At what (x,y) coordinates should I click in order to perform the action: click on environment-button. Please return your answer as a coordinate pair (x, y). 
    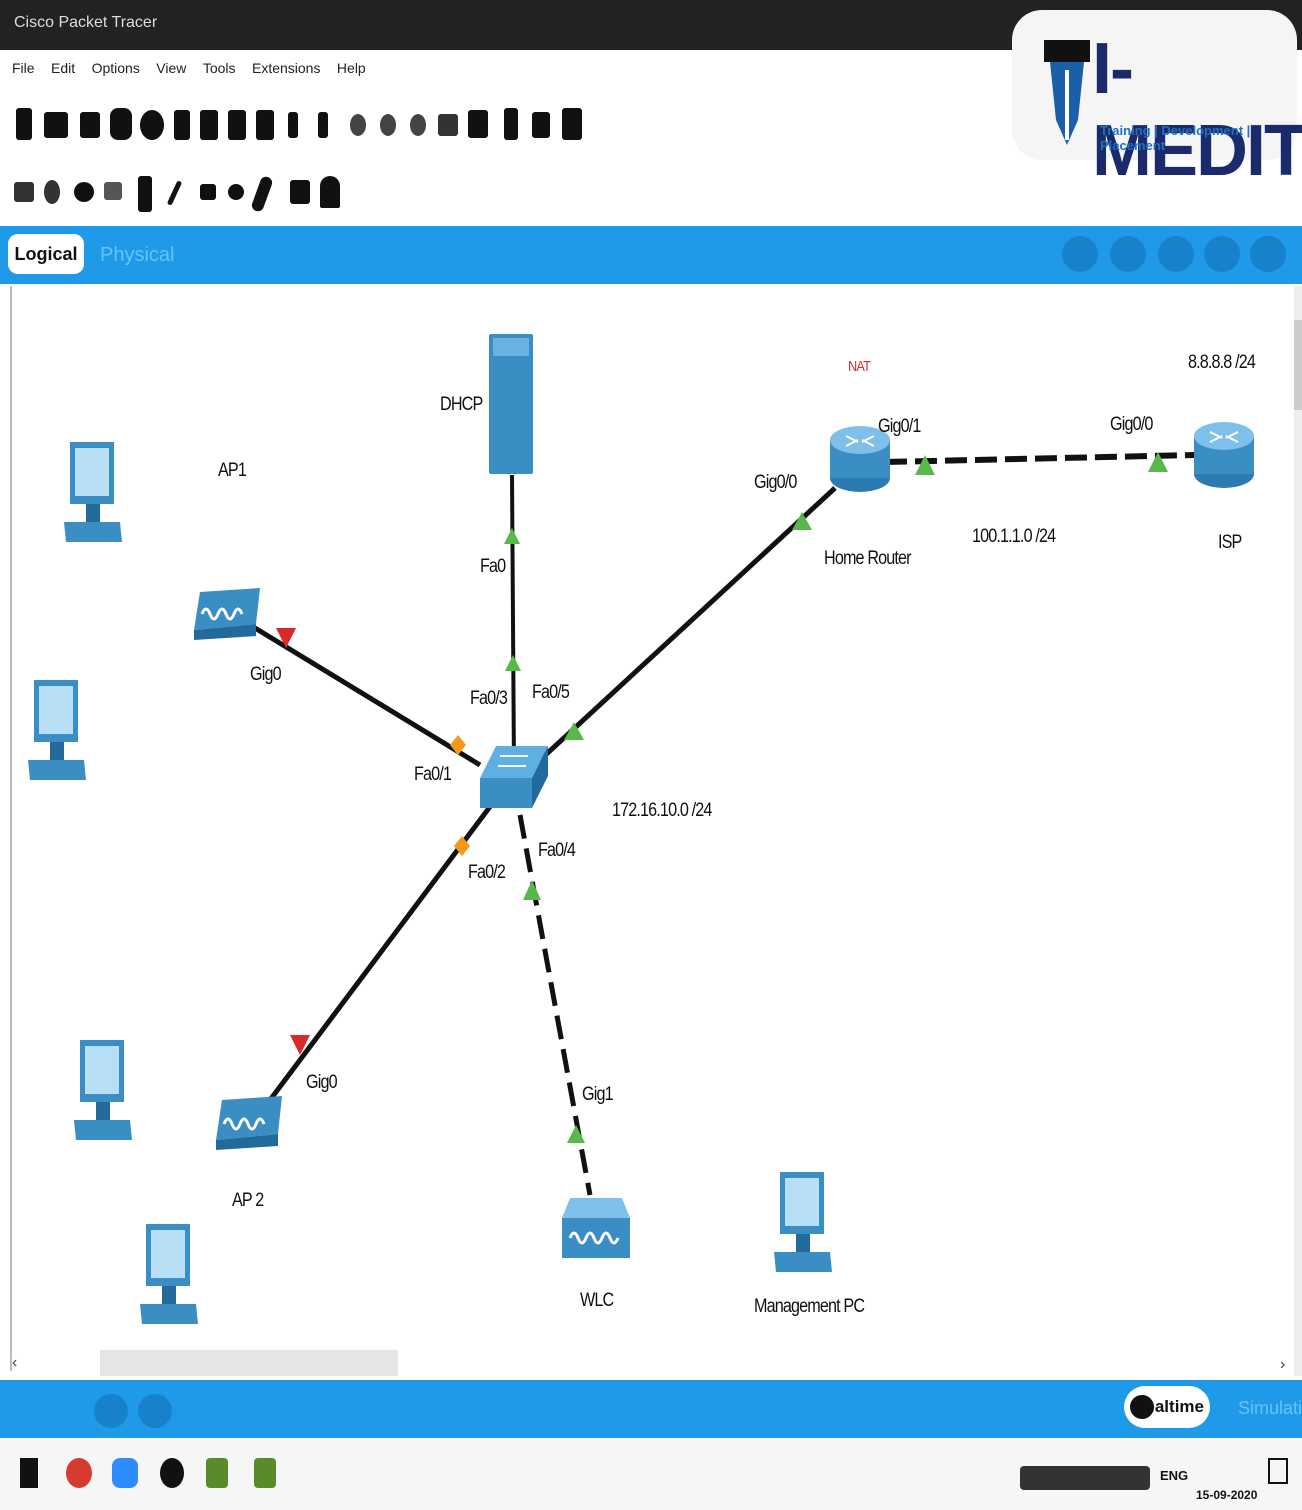
    Looking at the image, I should click on (1176, 254).